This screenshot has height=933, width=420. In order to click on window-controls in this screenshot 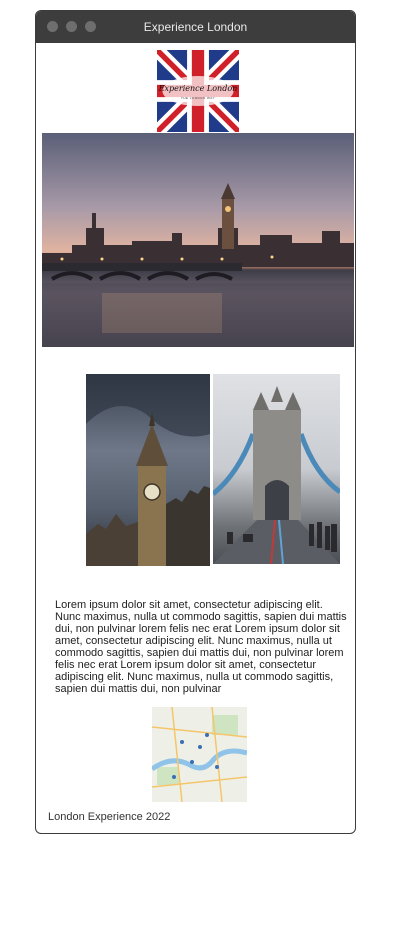, I will do `click(71, 26)`.